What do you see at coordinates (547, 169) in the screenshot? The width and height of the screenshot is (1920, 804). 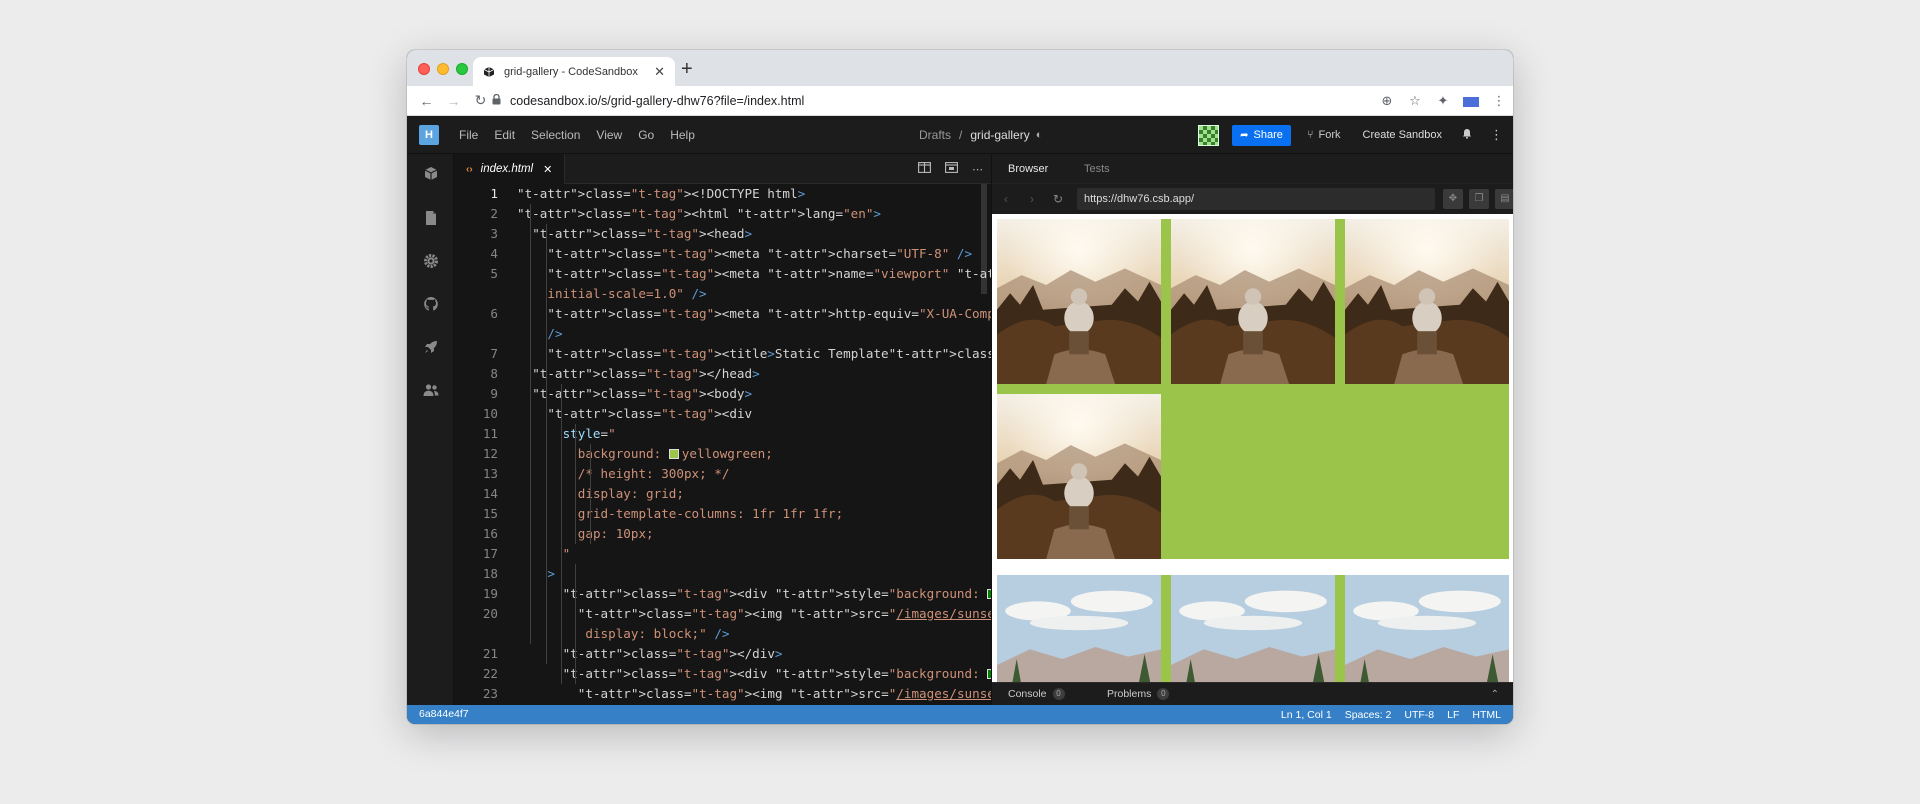 I see `close-editor-tab-icon: ✕` at bounding box center [547, 169].